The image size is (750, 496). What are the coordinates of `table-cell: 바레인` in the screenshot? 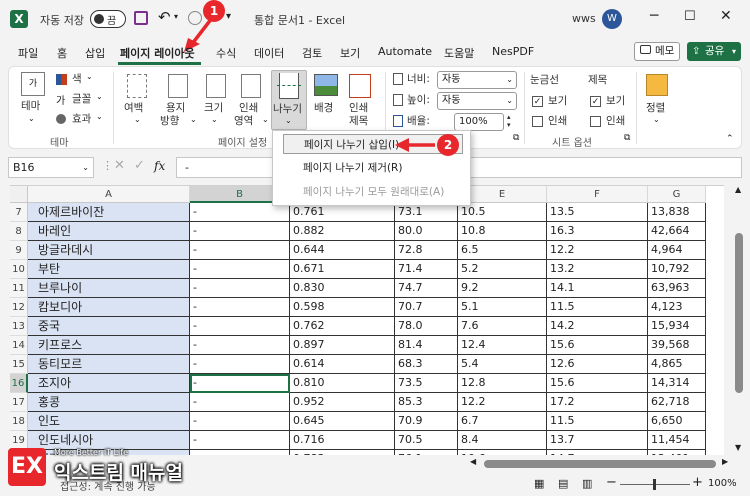 It's located at (109, 231).